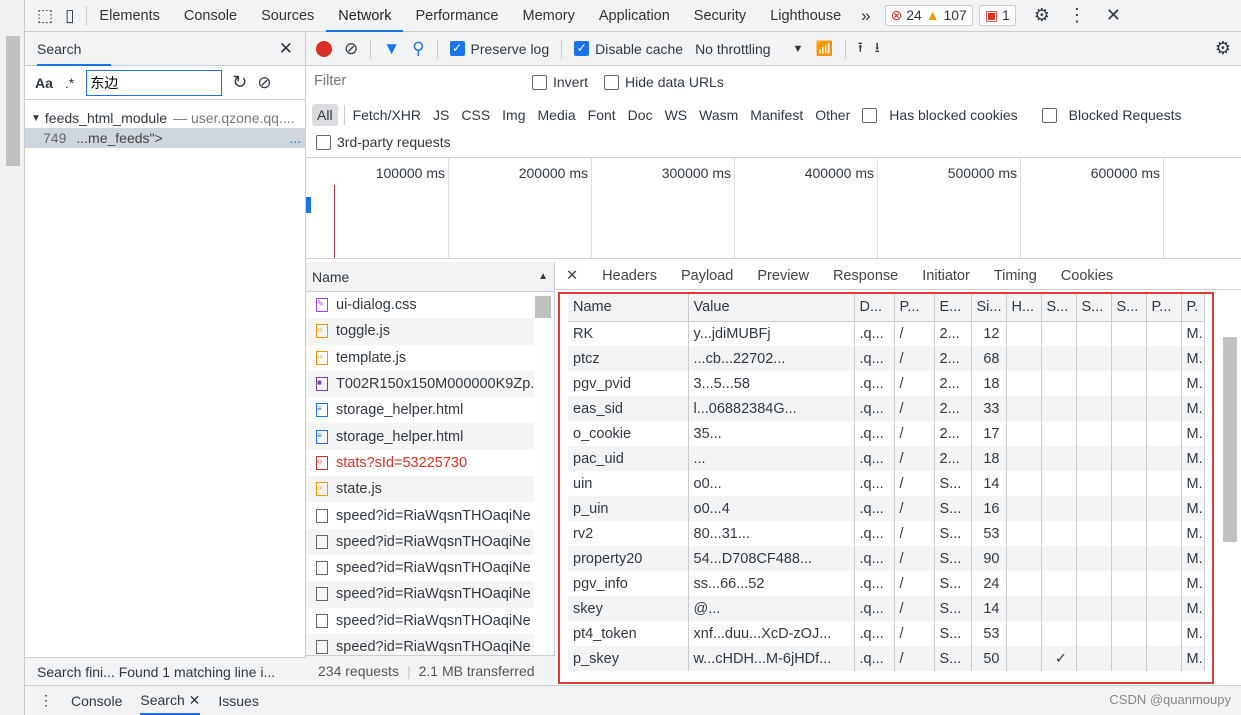 The image size is (1241, 715). I want to click on request-row: ✎ ui-dialog.css, so click(420, 305).